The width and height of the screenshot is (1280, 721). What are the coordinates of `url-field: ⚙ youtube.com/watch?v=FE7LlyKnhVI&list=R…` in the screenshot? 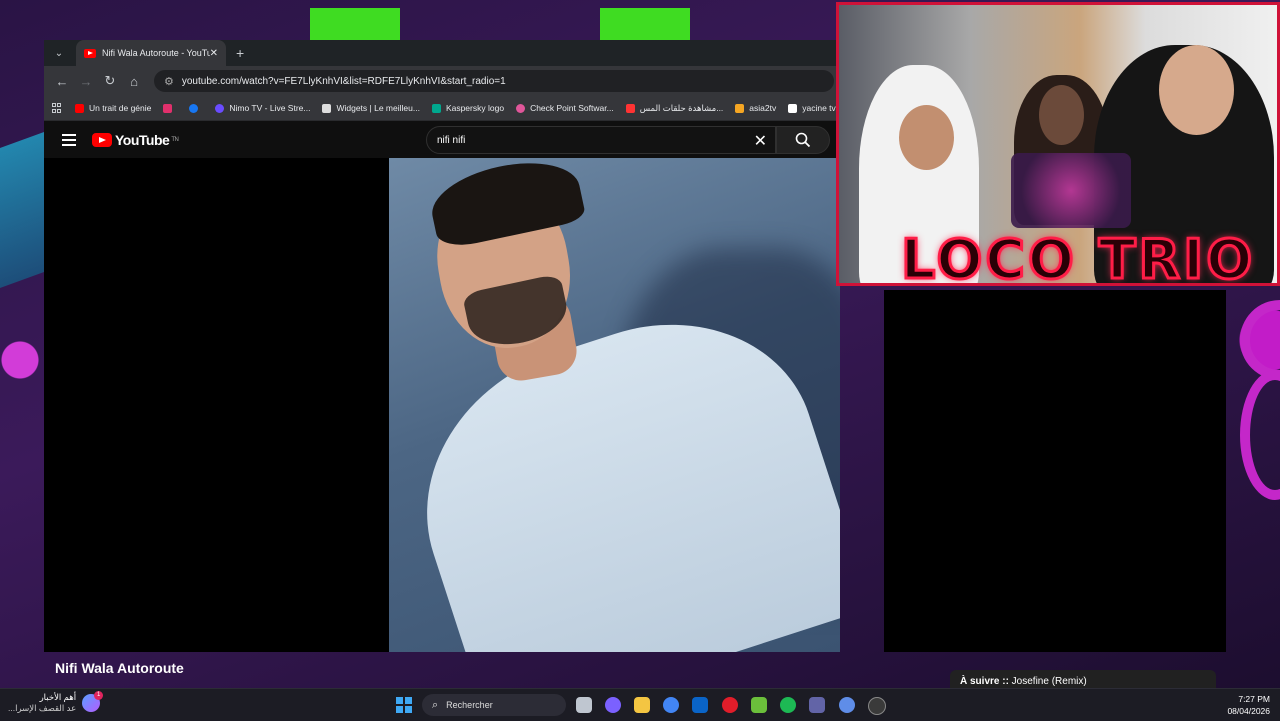 It's located at (494, 81).